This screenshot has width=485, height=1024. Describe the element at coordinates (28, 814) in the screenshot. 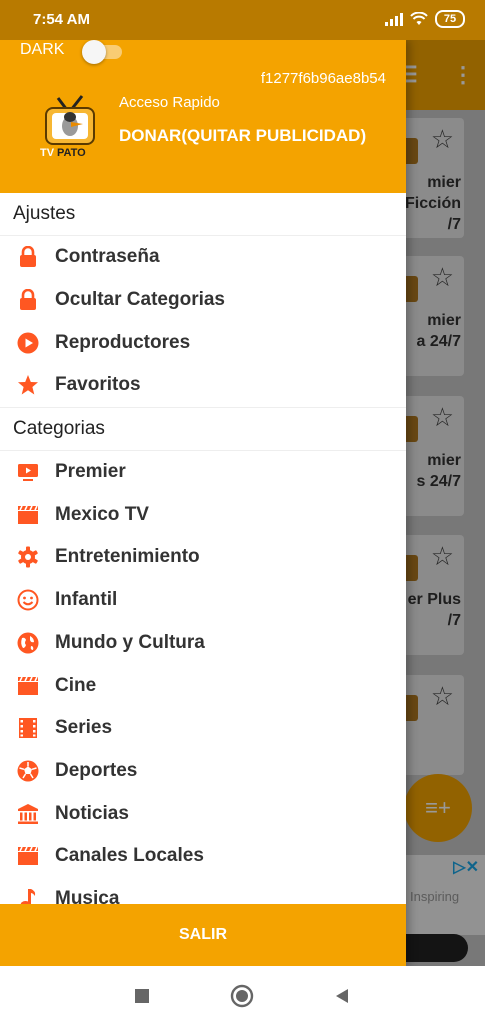

I see `bank-icon` at that location.